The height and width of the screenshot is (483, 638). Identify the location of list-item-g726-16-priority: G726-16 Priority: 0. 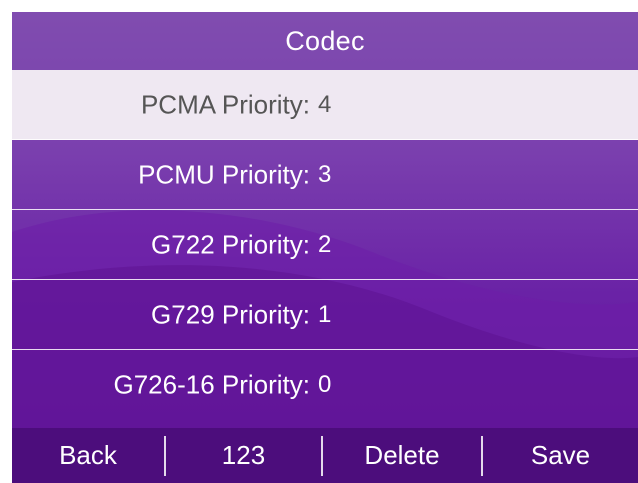
(325, 385).